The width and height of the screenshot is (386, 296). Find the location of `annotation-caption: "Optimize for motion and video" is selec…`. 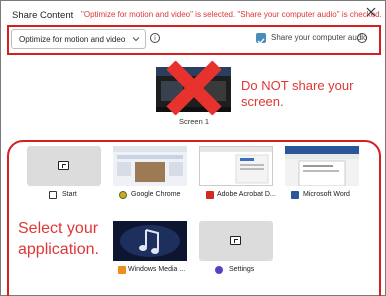

annotation-caption: "Optimize for motion and video" is selec… is located at coordinates (231, 14).